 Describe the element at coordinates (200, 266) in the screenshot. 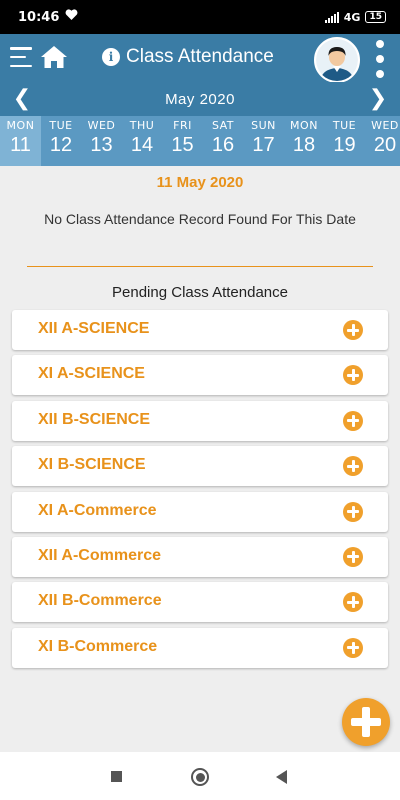

I see `divider` at that location.